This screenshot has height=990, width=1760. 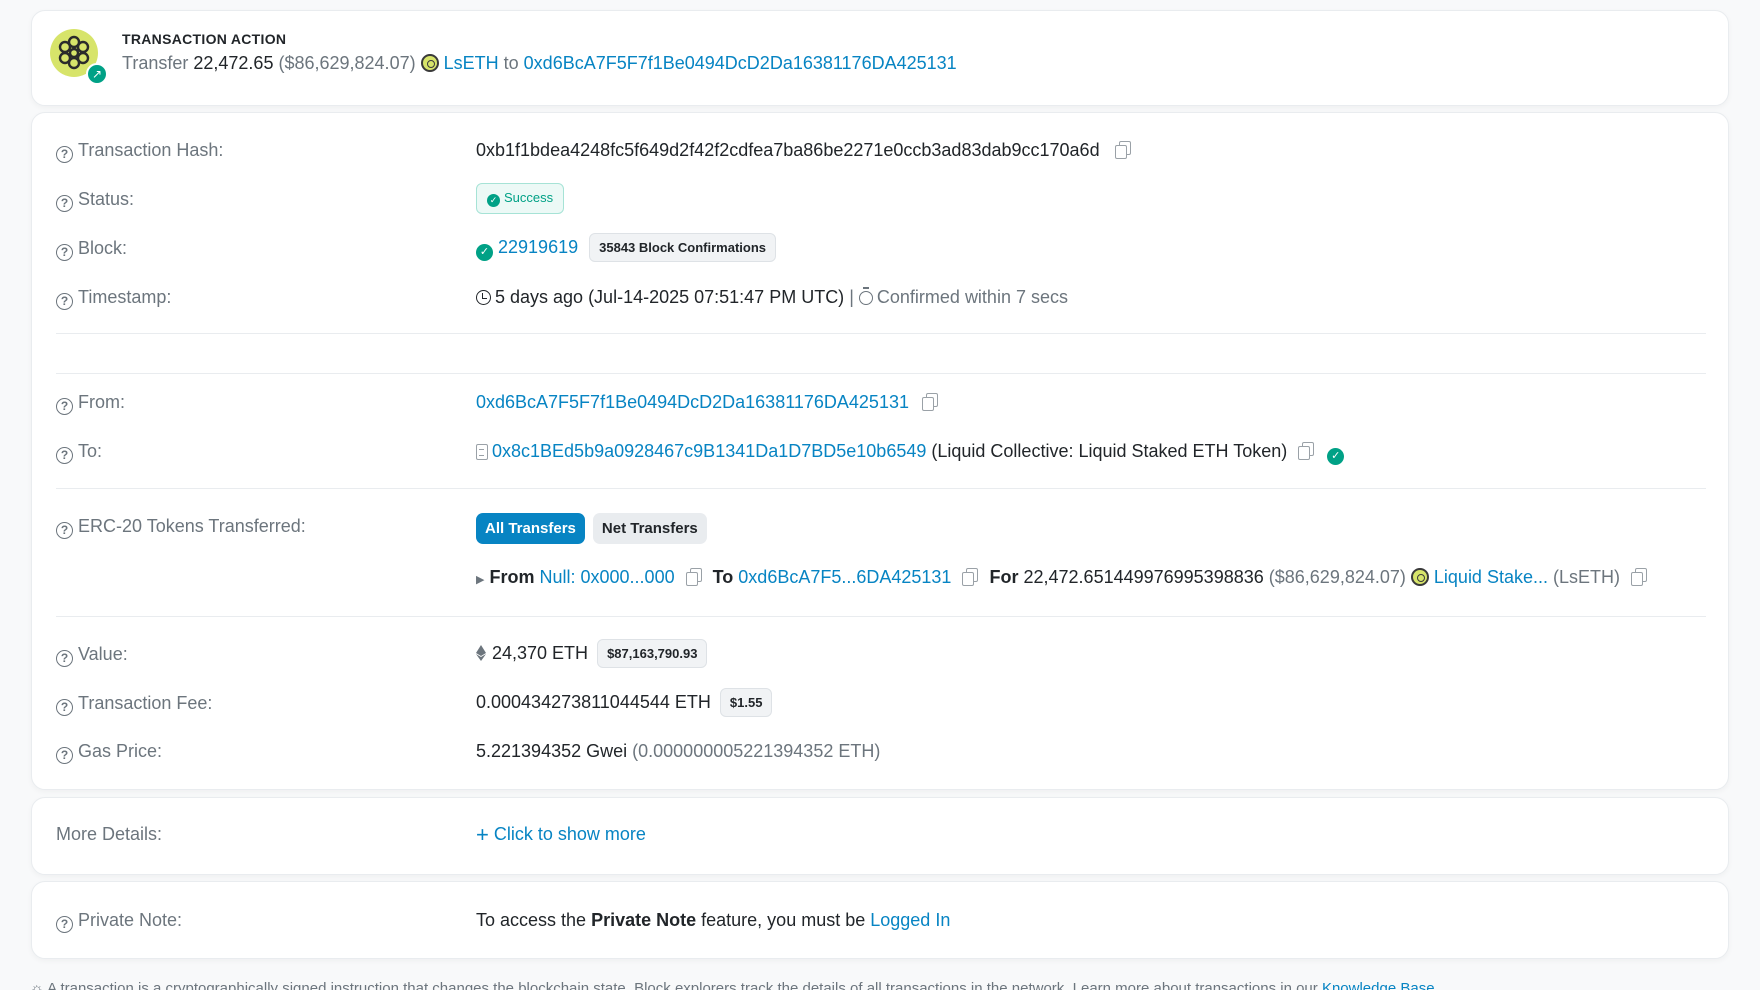 What do you see at coordinates (120, 751) in the screenshot?
I see `gas-label: Gas Price:` at bounding box center [120, 751].